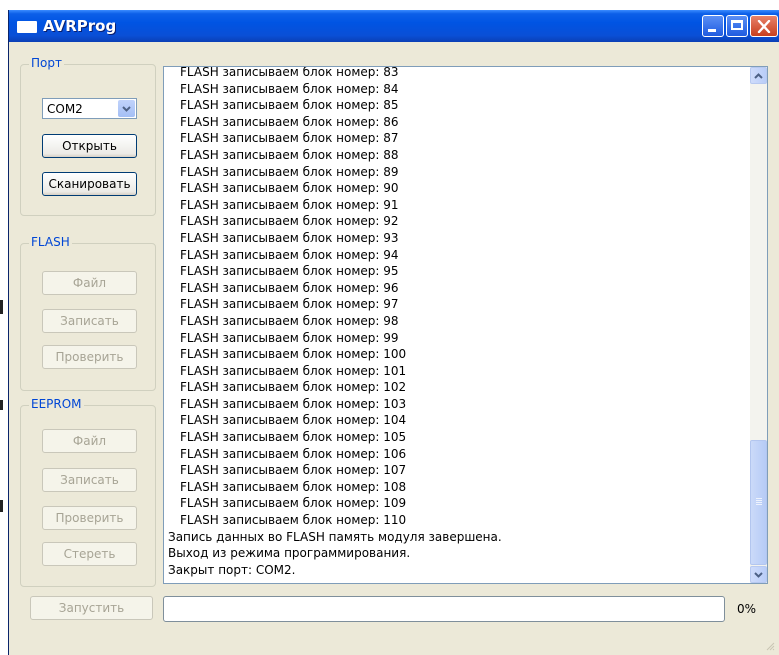  What do you see at coordinates (758, 502) in the screenshot?
I see `scroll-thumb` at bounding box center [758, 502].